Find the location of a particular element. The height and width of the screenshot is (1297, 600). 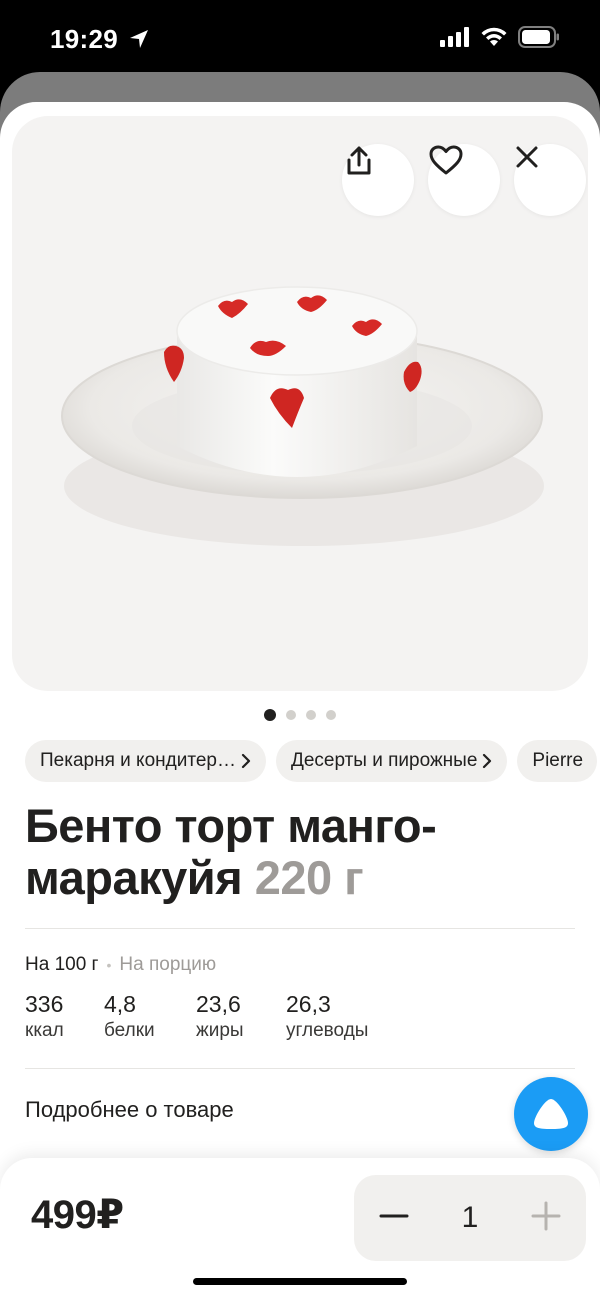

chip-brand: Pierre is located at coordinates (557, 761).